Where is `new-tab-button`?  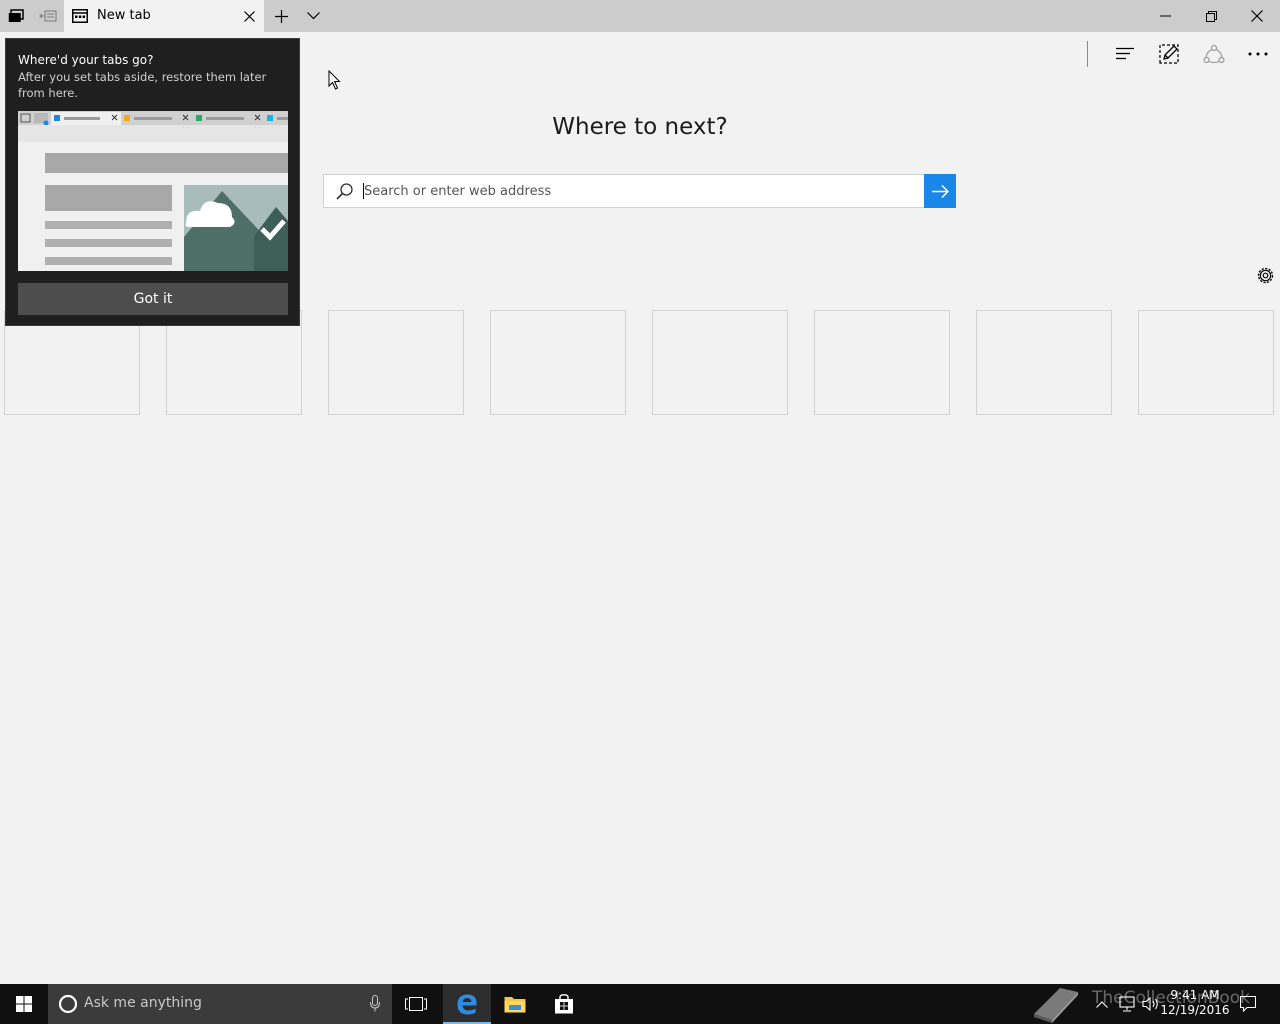 new-tab-button is located at coordinates (281, 16).